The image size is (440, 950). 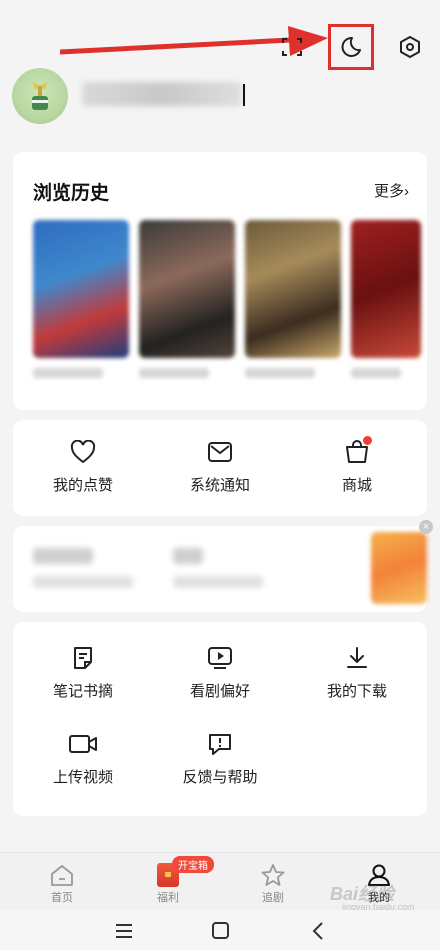 I want to click on tab-follow: 追剧, so click(x=273, y=884).